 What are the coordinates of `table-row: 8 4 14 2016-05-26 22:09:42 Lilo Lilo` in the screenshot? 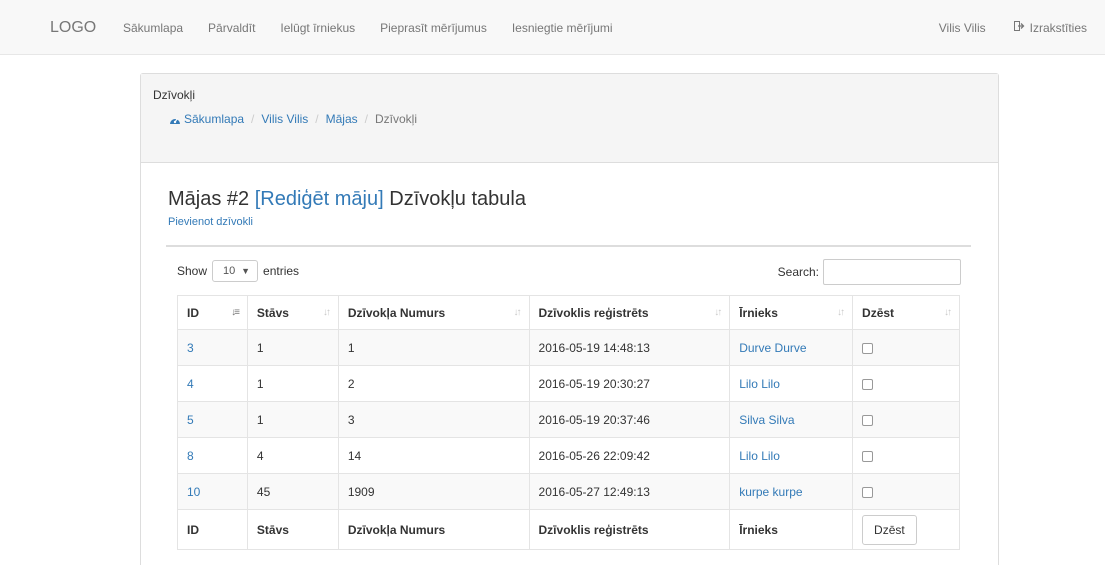 It's located at (568, 455).